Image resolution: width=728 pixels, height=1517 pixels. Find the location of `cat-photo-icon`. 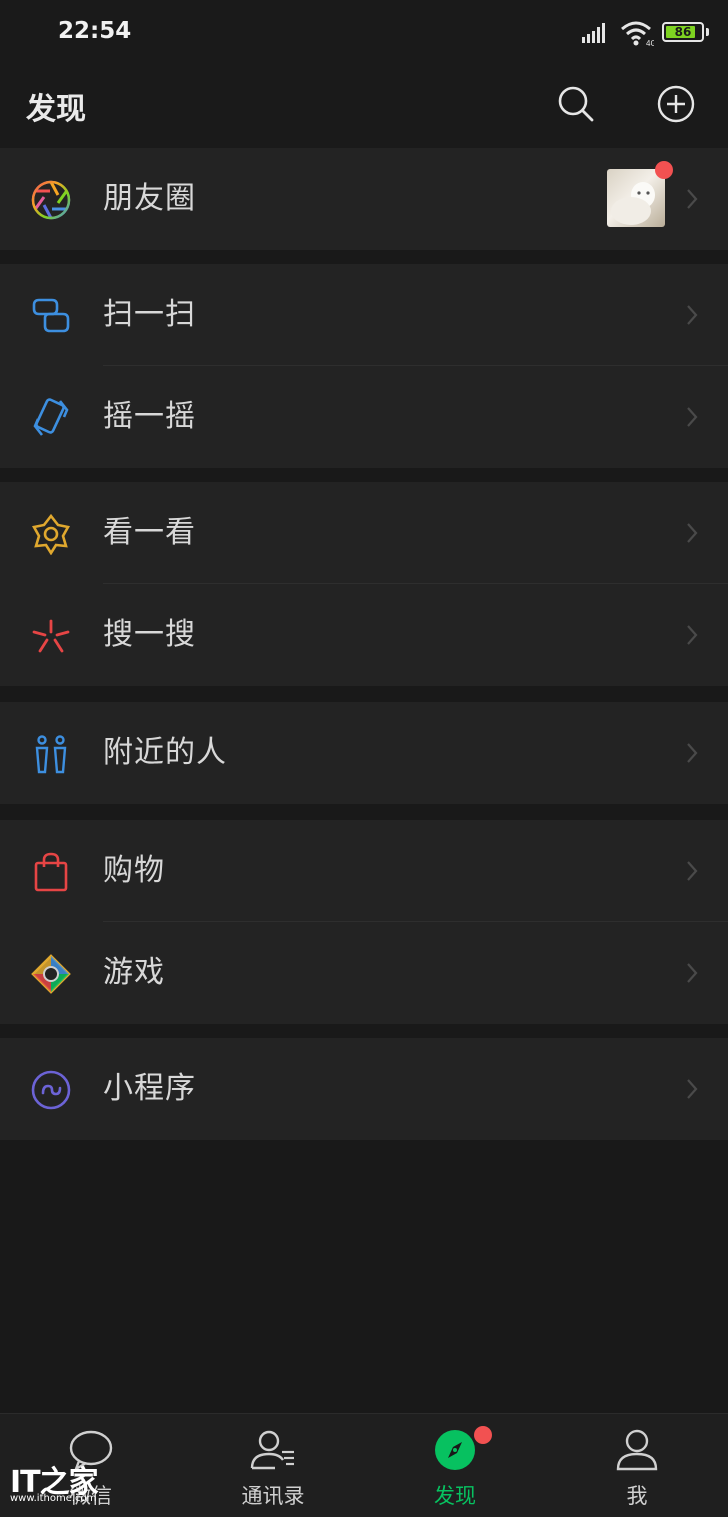

cat-photo-icon is located at coordinates (633, 203).